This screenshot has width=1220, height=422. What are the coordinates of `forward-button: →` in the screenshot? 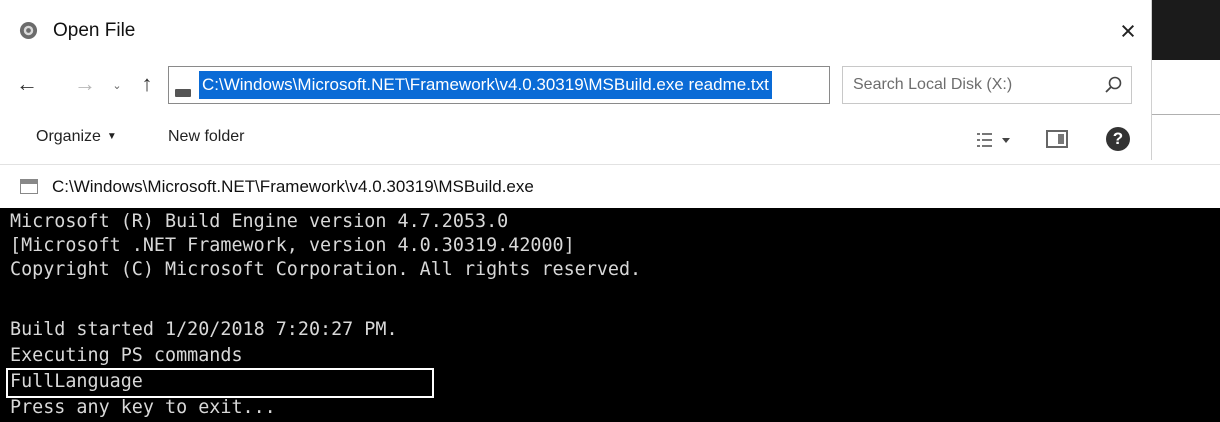 It's located at (85, 84).